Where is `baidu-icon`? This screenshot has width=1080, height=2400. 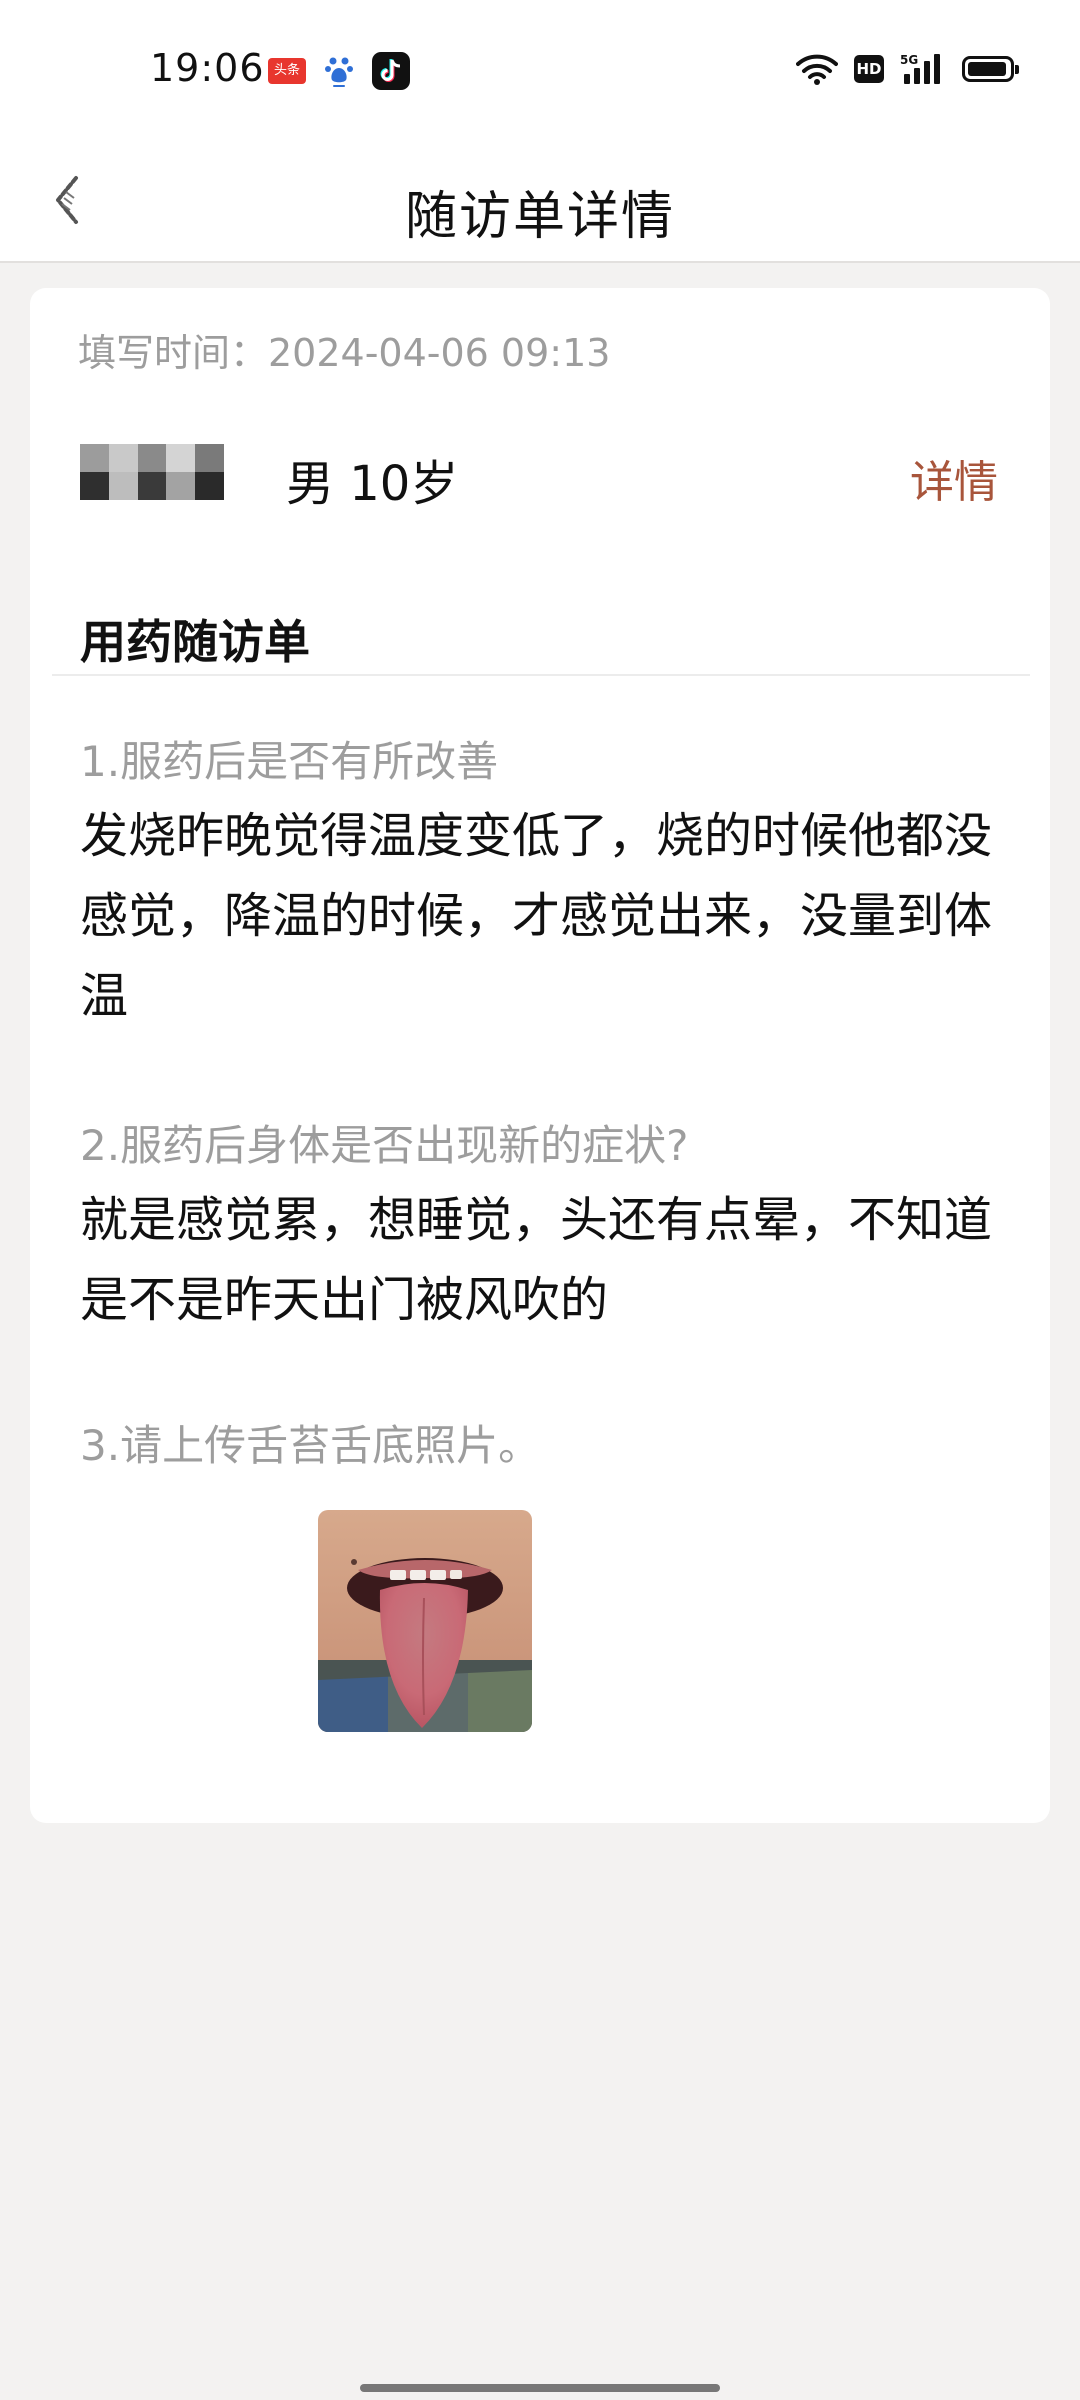
baidu-icon is located at coordinates (339, 72).